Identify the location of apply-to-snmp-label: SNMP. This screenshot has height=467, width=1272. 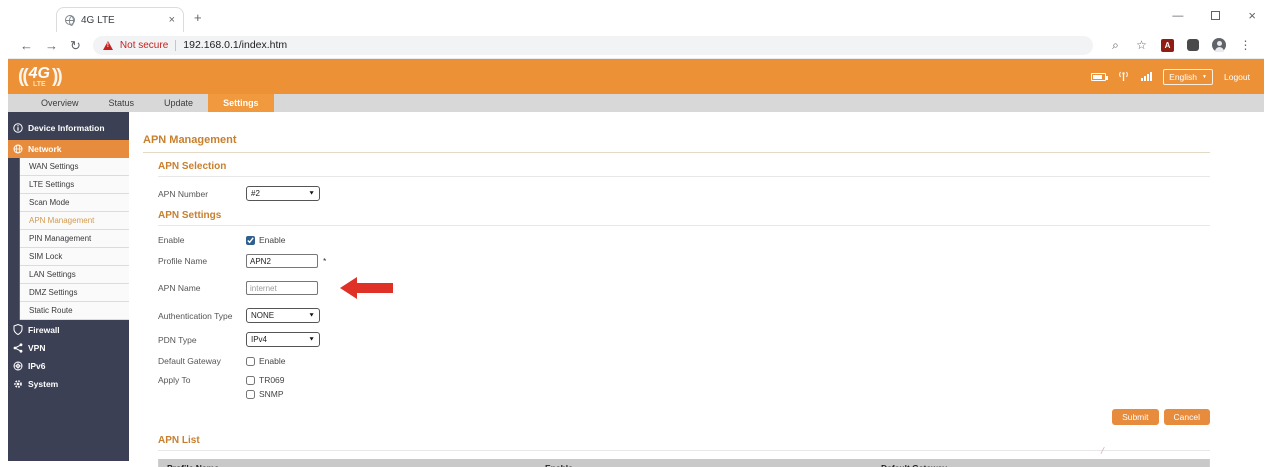
(271, 394).